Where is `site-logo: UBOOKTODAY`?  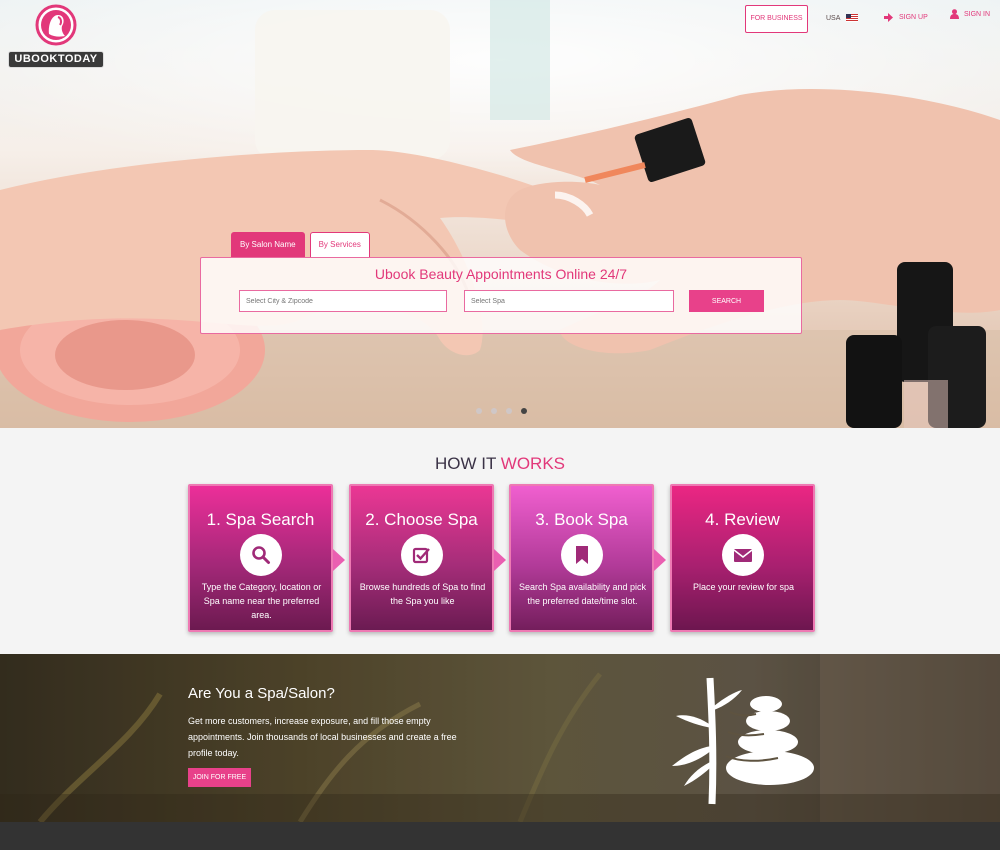
site-logo: UBOOKTODAY is located at coordinates (56, 36).